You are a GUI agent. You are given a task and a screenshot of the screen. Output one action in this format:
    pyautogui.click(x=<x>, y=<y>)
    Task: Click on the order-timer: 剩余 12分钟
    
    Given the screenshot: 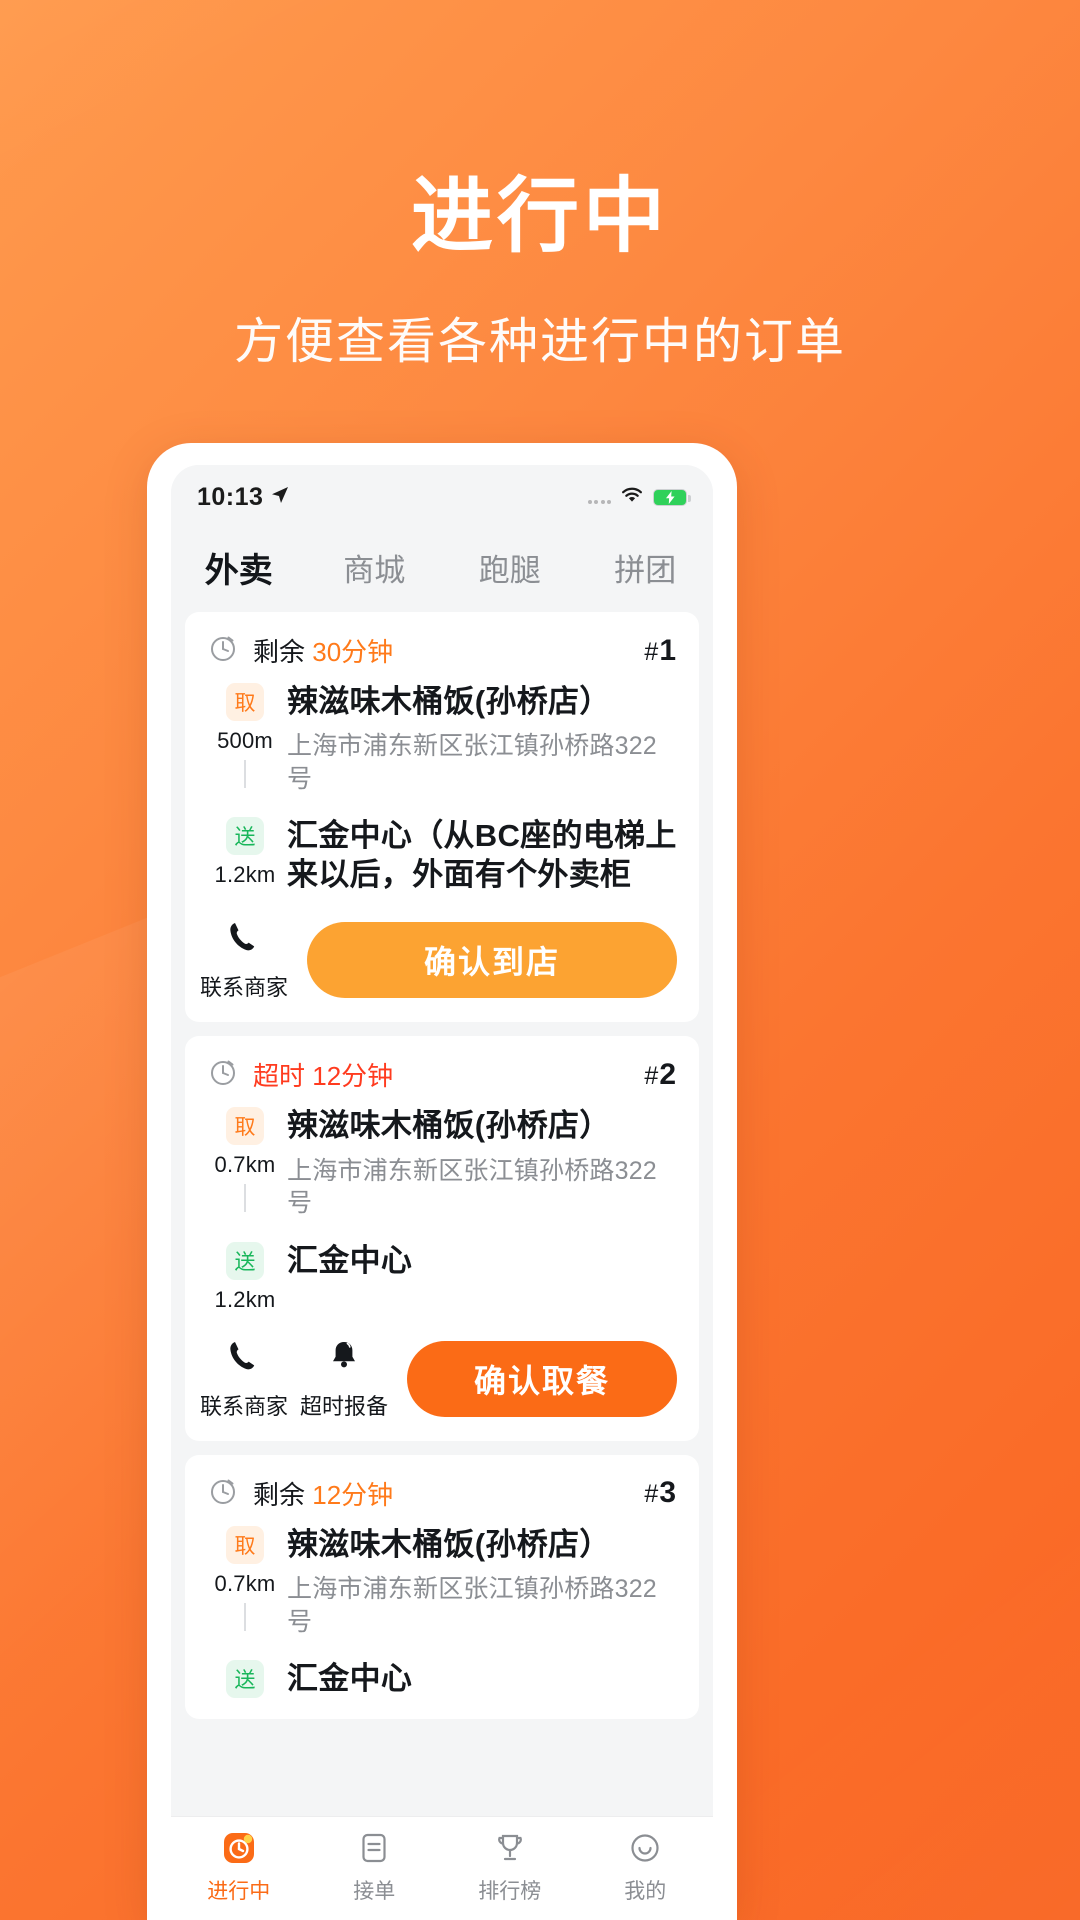 What is the action you would take?
    pyautogui.click(x=300, y=1493)
    